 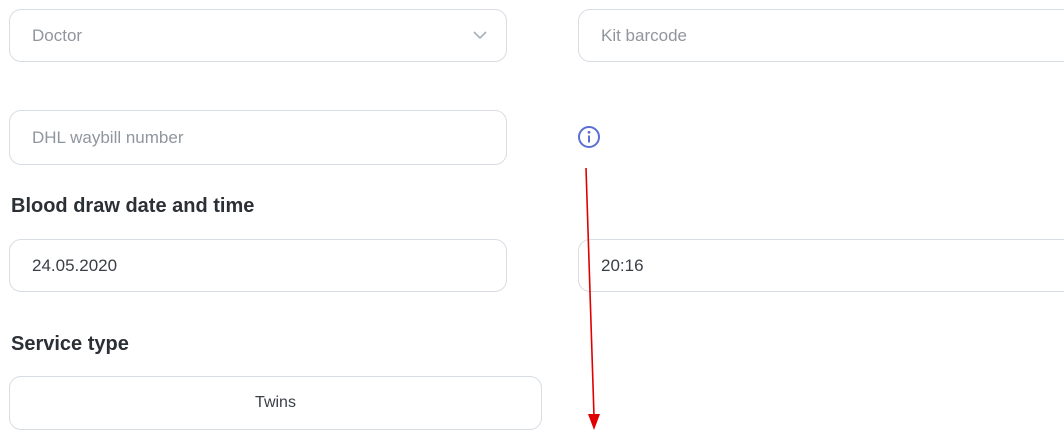 What do you see at coordinates (258, 35) in the screenshot?
I see `doctor-select: Doctor` at bounding box center [258, 35].